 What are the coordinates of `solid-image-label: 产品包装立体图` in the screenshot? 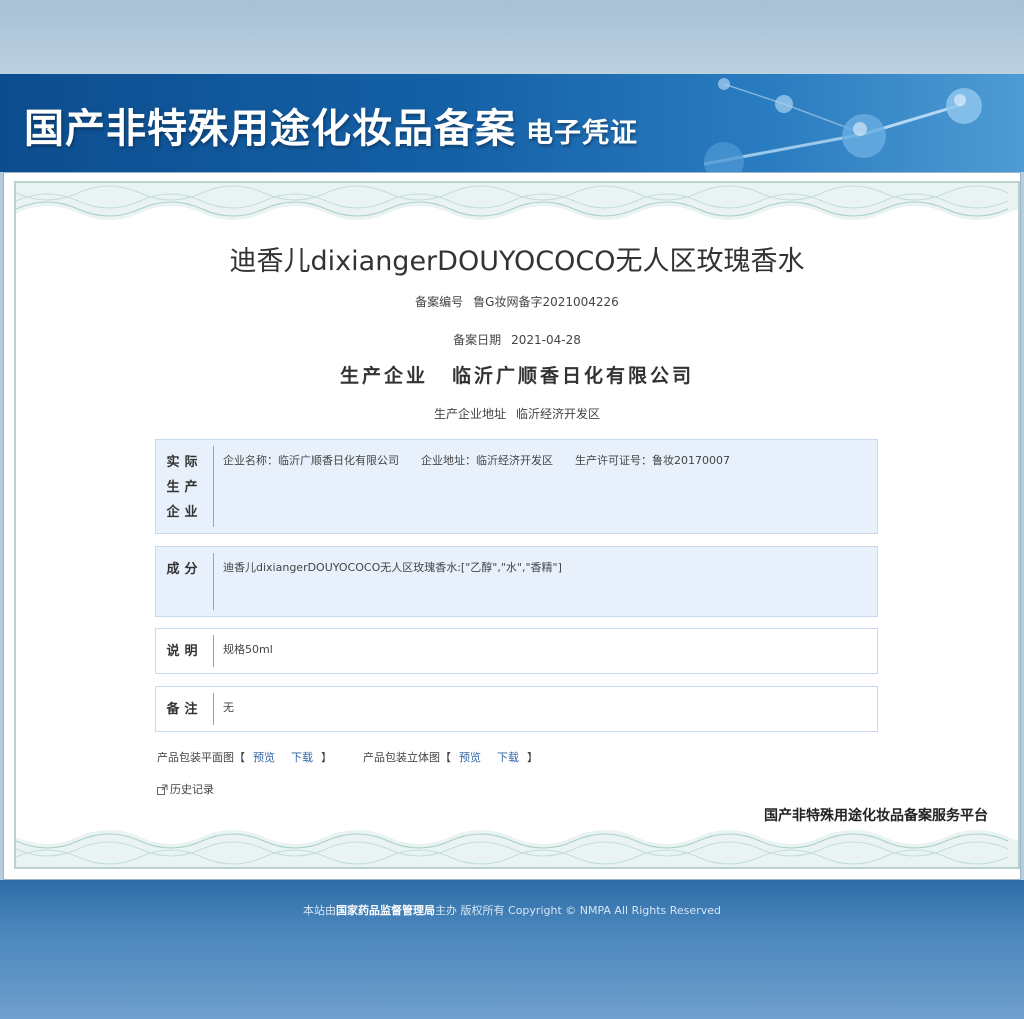 It's located at (401, 757).